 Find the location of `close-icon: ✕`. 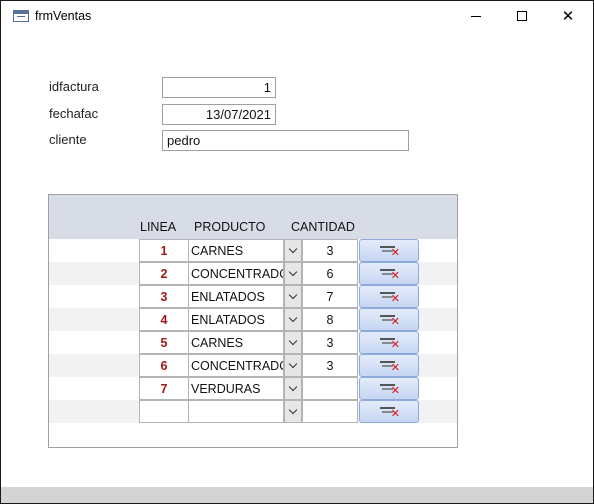

close-icon: ✕ is located at coordinates (568, 16).